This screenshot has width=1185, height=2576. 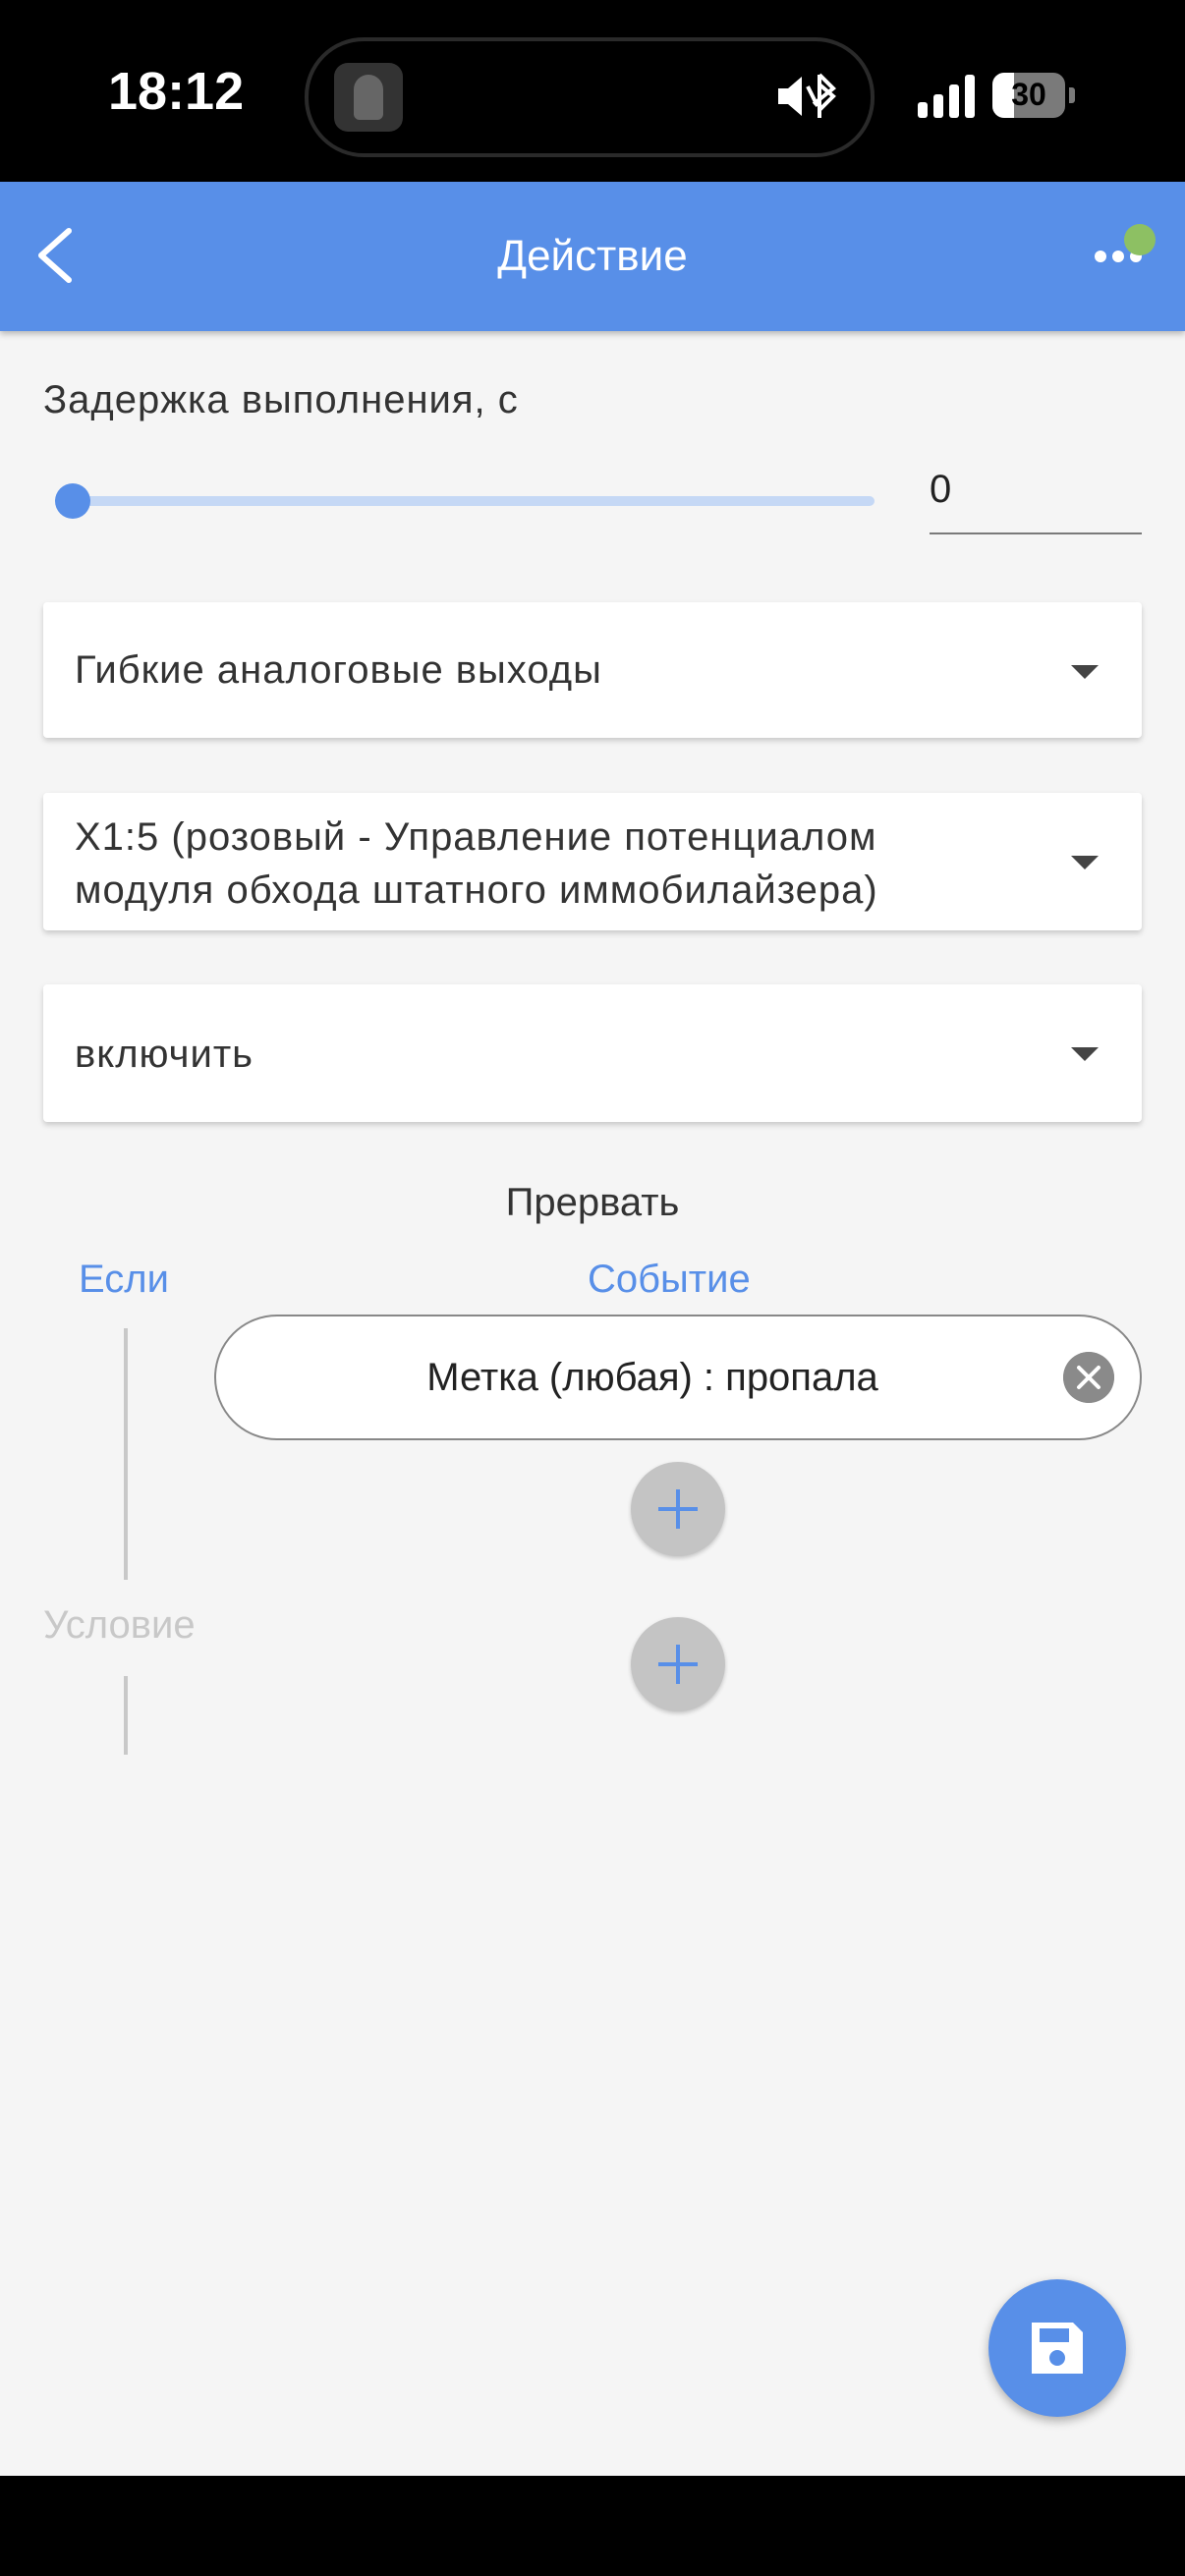 I want to click on if-connector-line, so click(x=126, y=1454).